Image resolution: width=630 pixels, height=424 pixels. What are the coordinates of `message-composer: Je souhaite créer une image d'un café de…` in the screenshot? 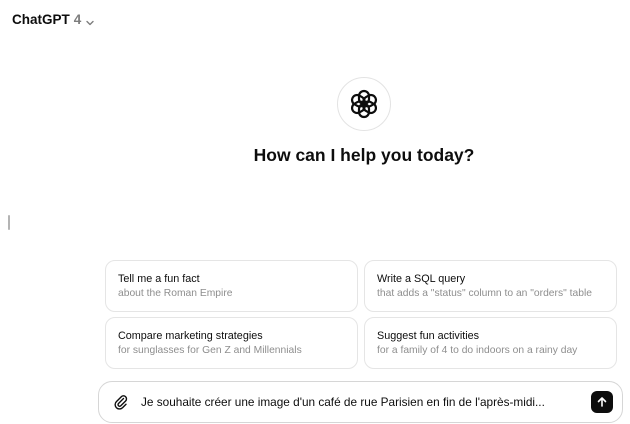 It's located at (360, 402).